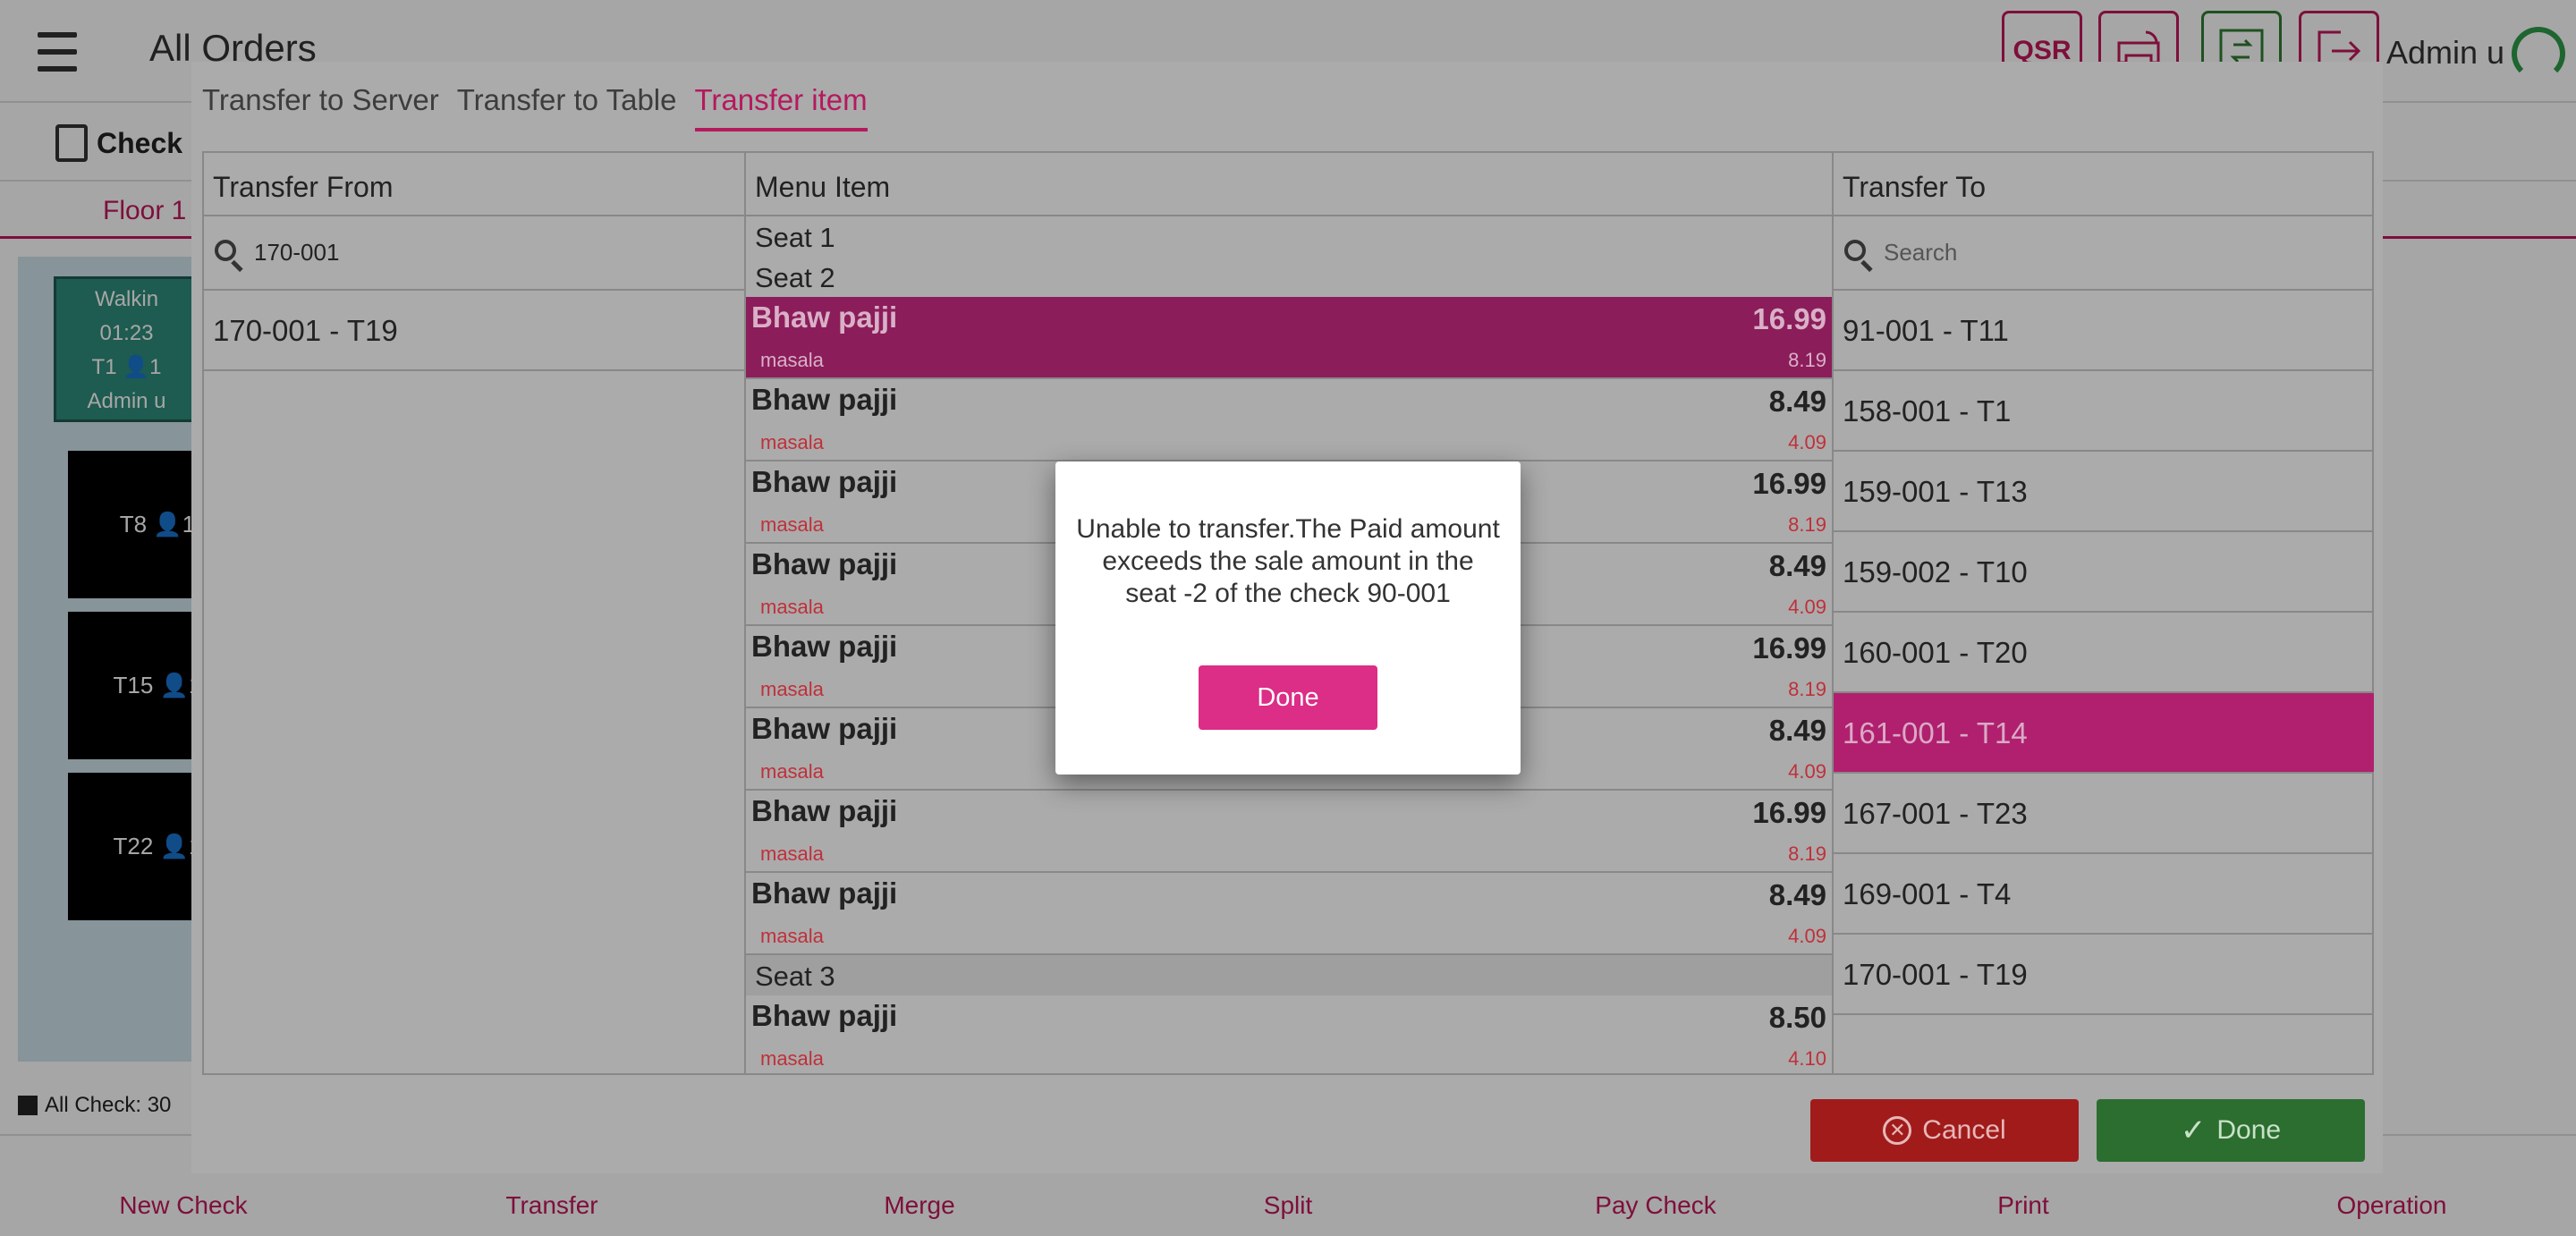 The width and height of the screenshot is (2576, 1236). Describe the element at coordinates (2104, 492) in the screenshot. I see `list-item: 159-001 - T13` at that location.